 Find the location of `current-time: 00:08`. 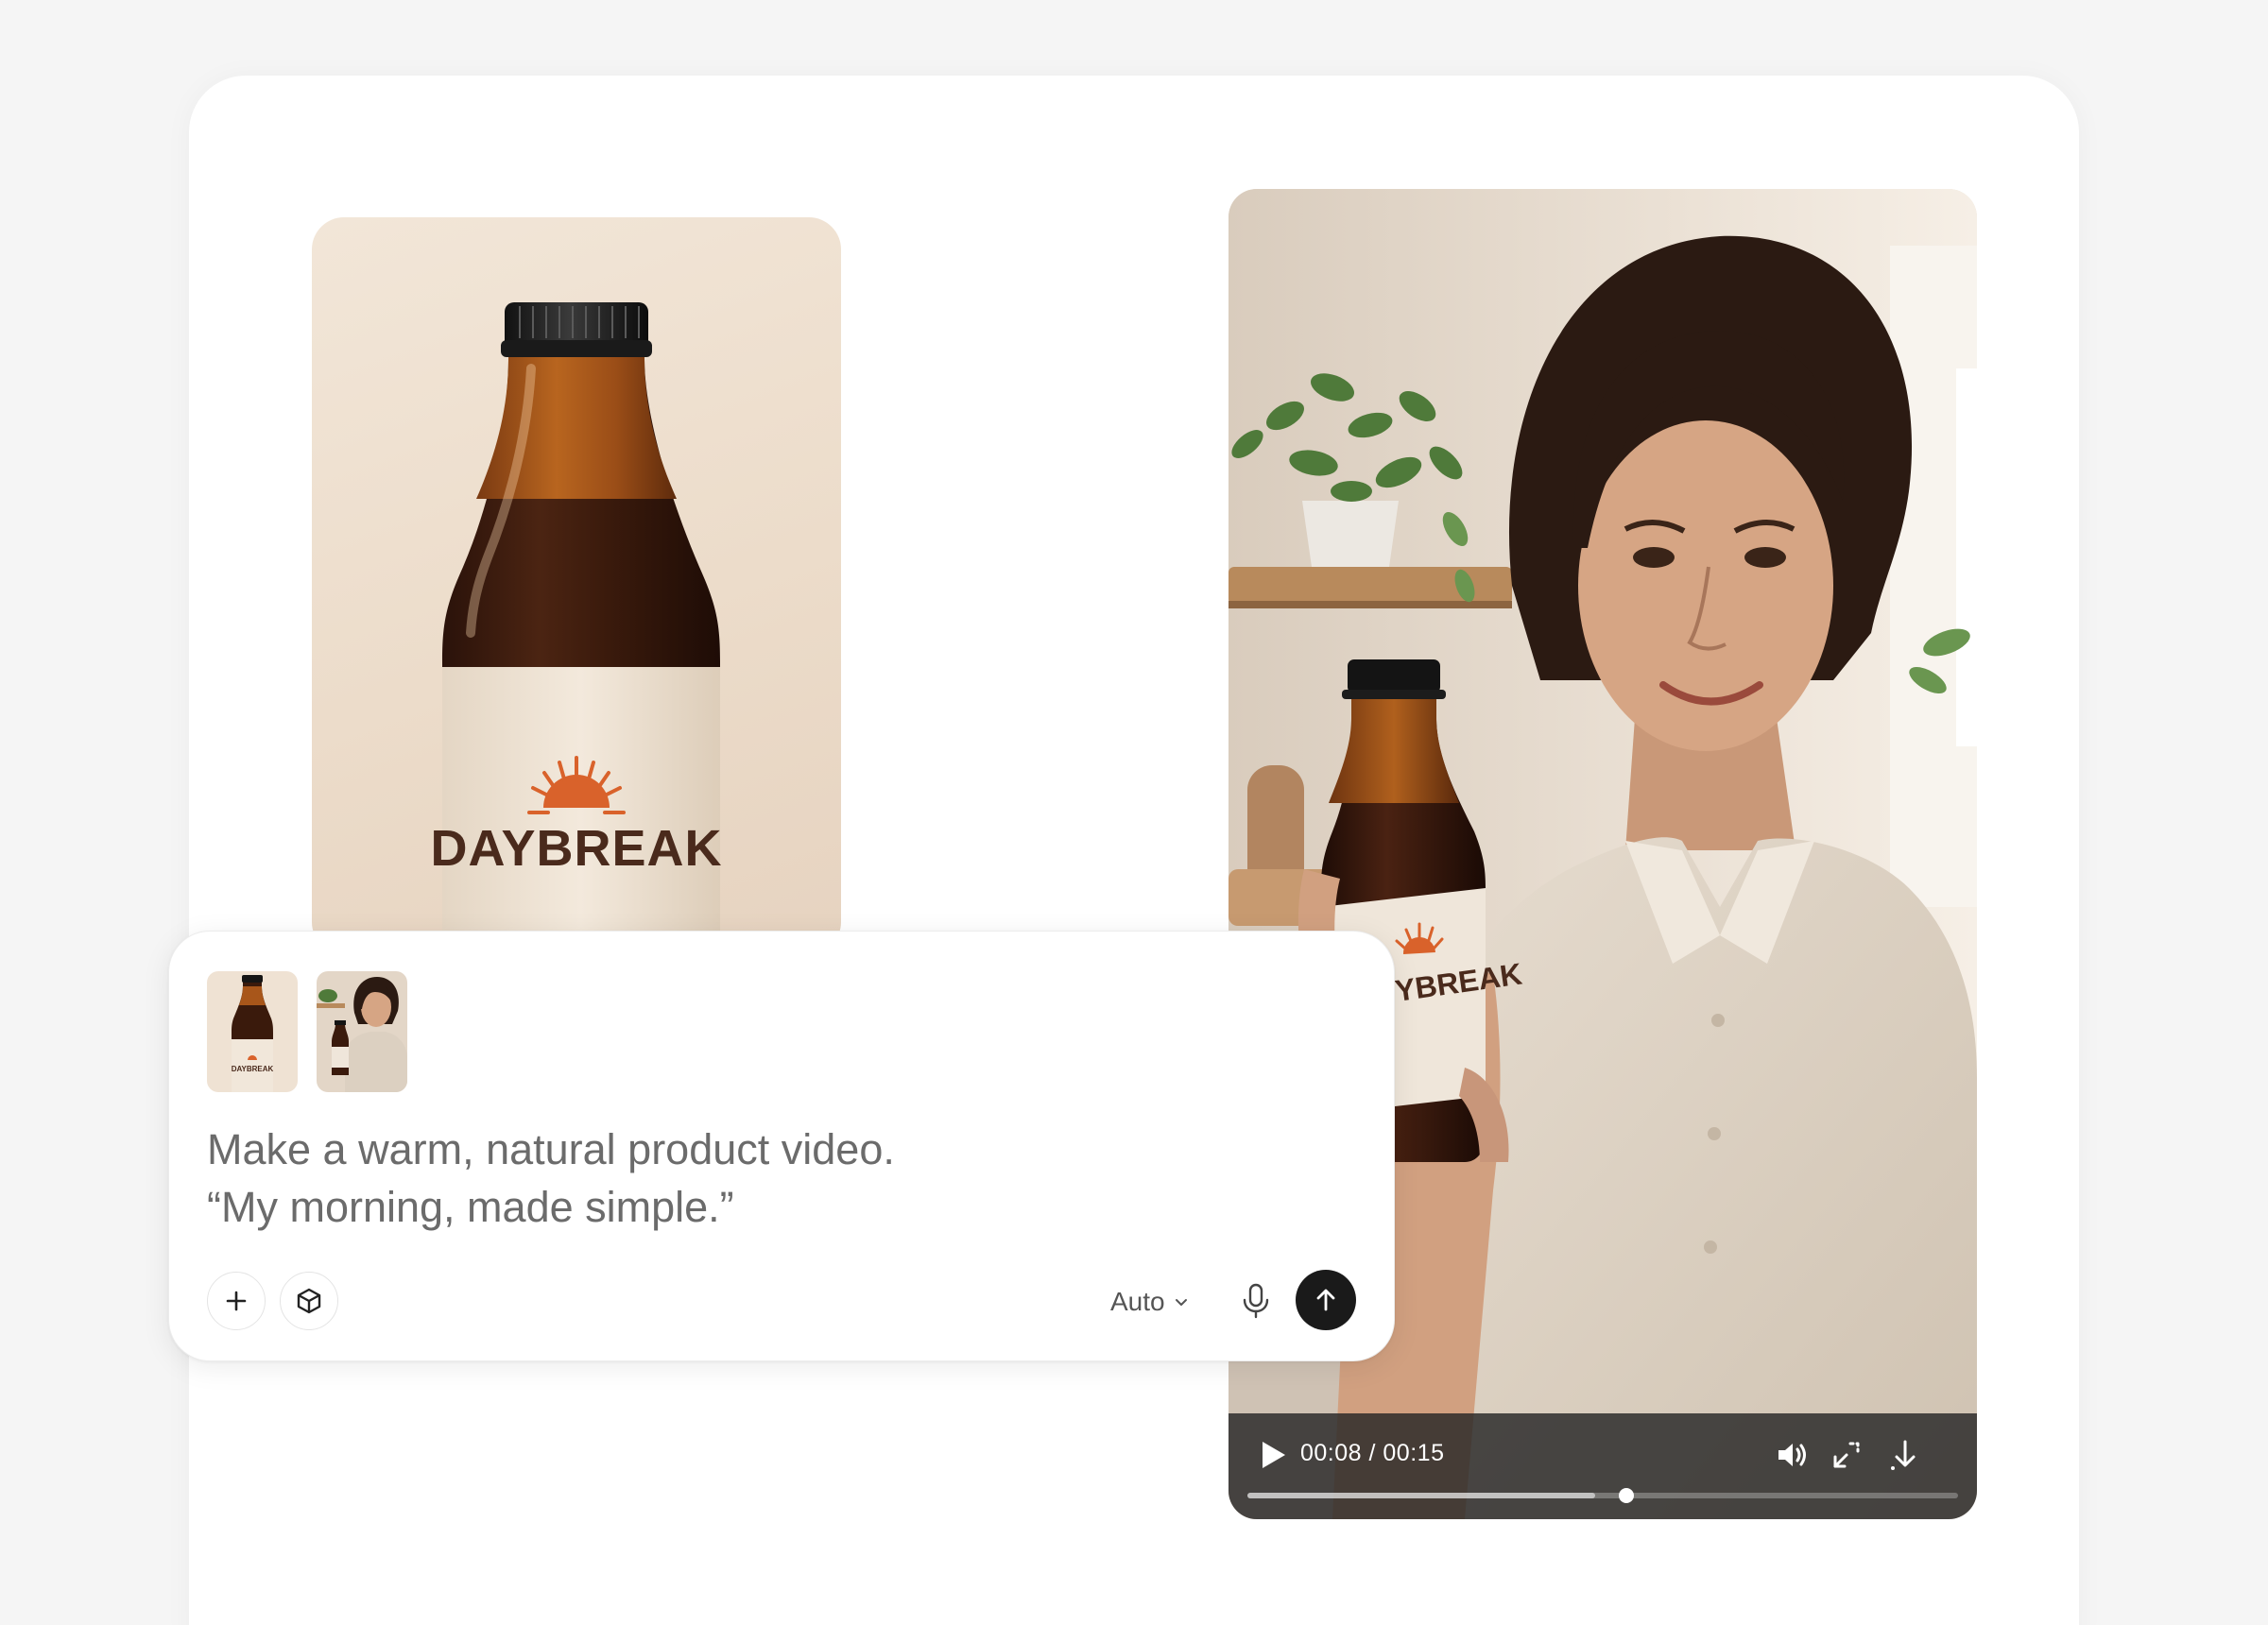

current-time: 00:08 is located at coordinates (1331, 1453).